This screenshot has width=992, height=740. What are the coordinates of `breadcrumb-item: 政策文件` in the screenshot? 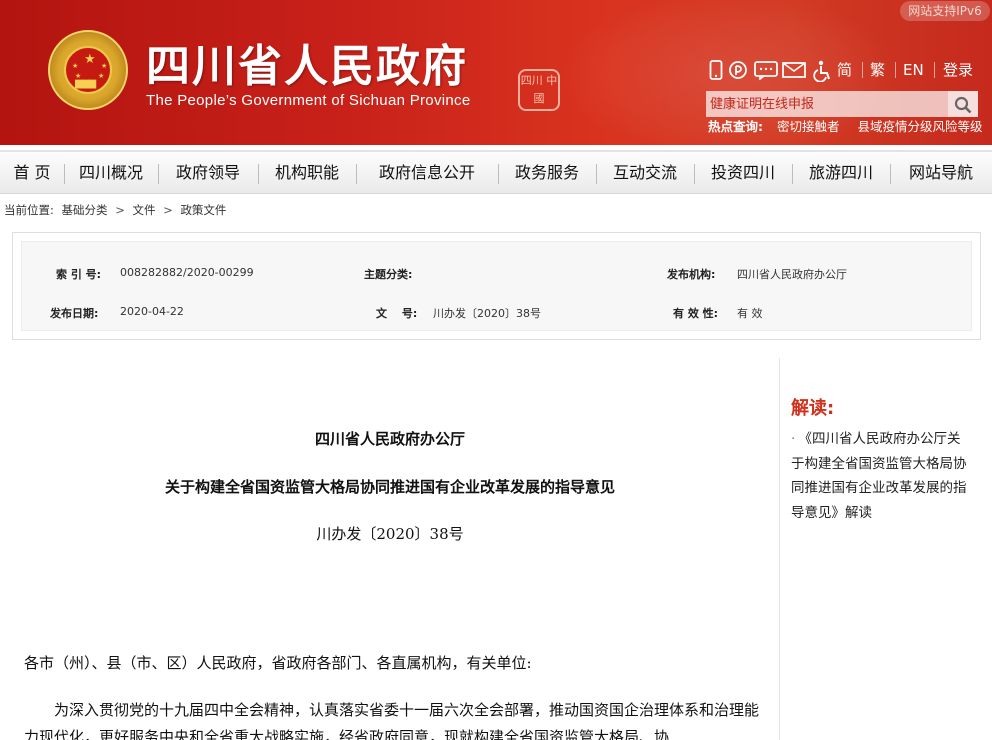 It's located at (203, 210).